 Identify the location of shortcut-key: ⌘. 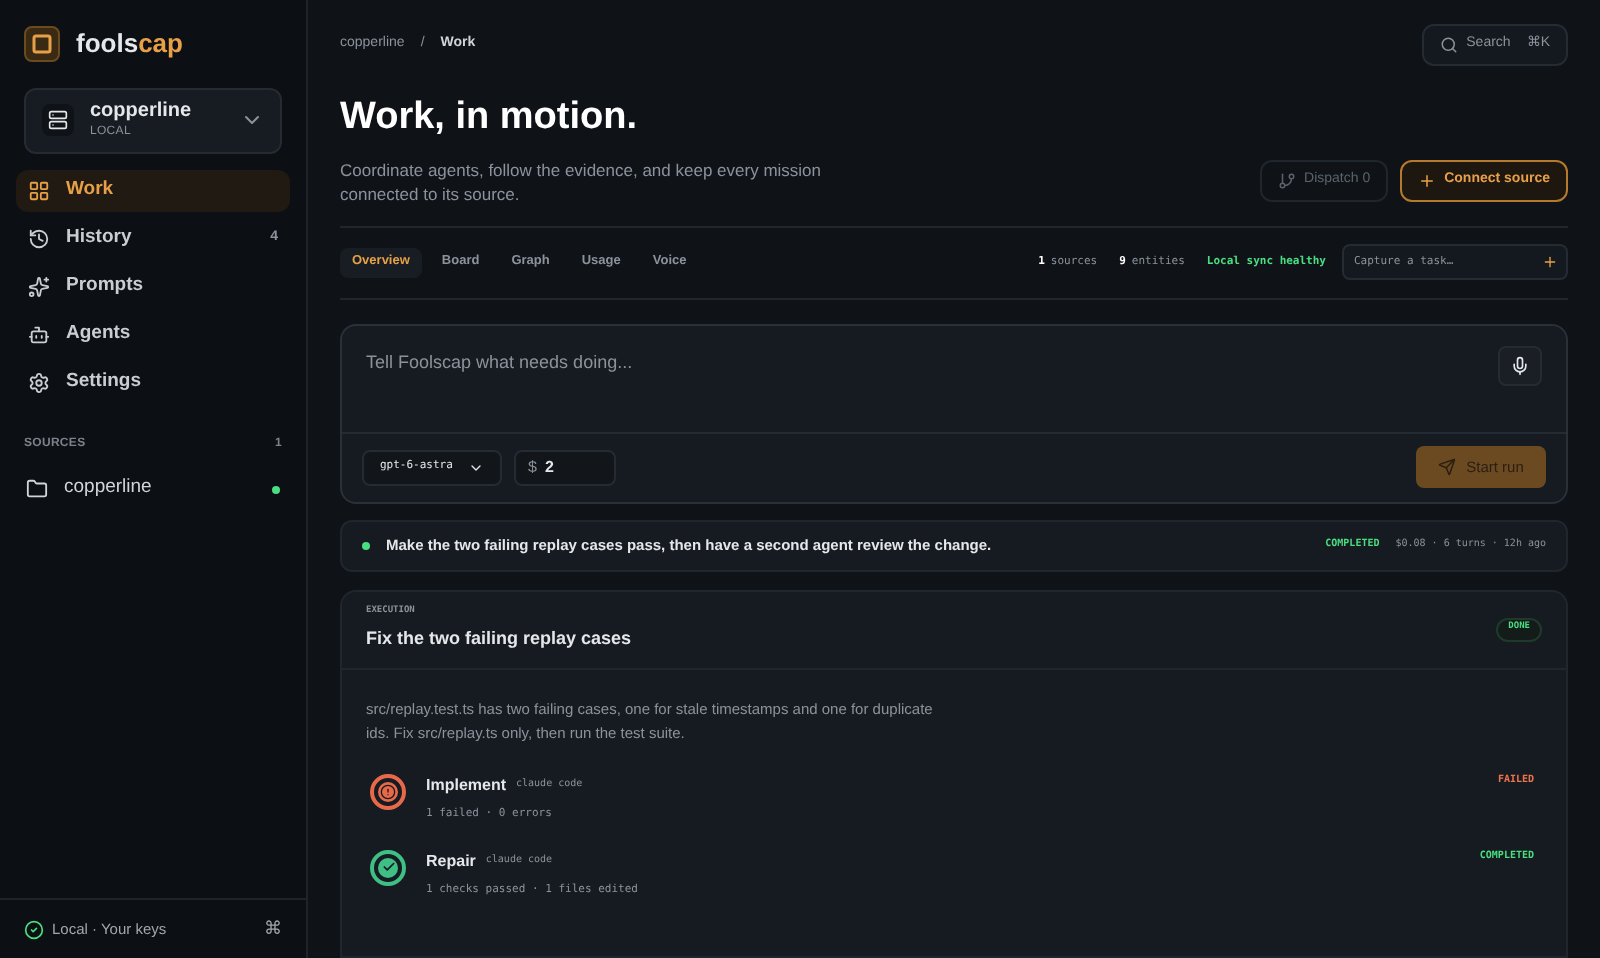
(273, 929).